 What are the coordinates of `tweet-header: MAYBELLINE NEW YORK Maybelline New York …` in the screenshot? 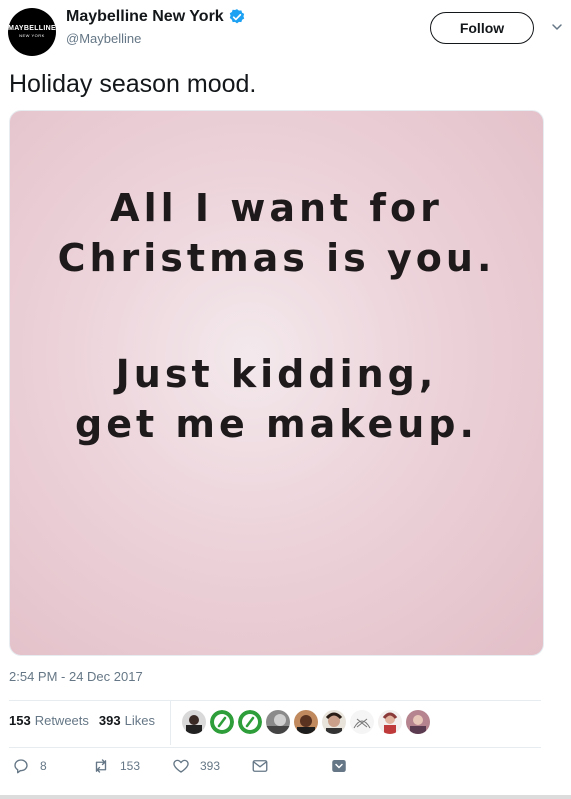 It's located at (285, 32).